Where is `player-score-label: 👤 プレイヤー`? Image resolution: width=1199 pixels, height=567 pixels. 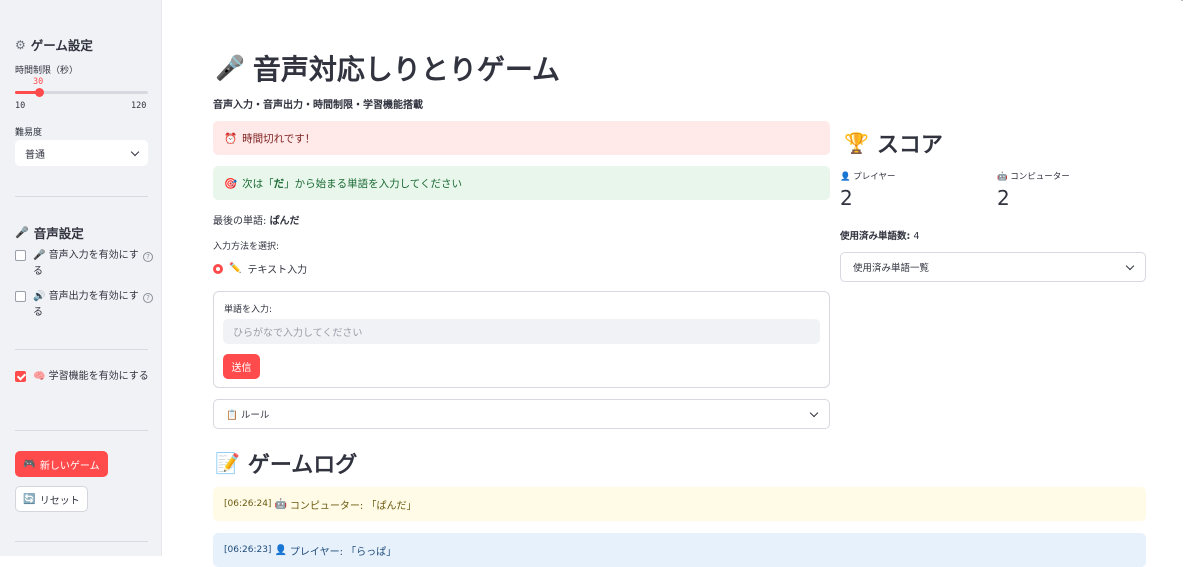 player-score-label: 👤 プレイヤー is located at coordinates (868, 176).